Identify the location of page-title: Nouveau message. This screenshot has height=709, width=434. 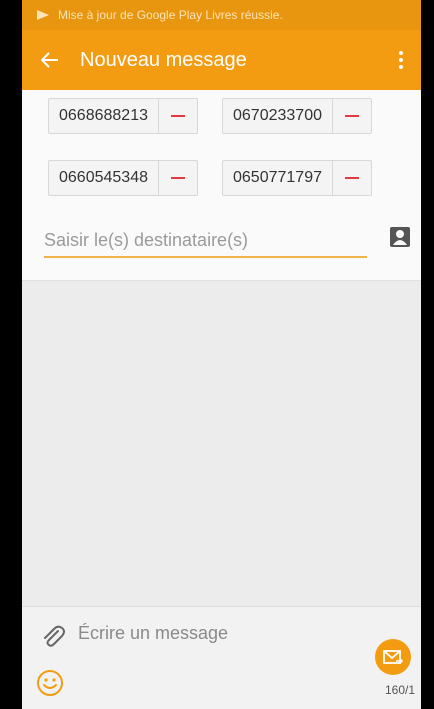
(163, 59).